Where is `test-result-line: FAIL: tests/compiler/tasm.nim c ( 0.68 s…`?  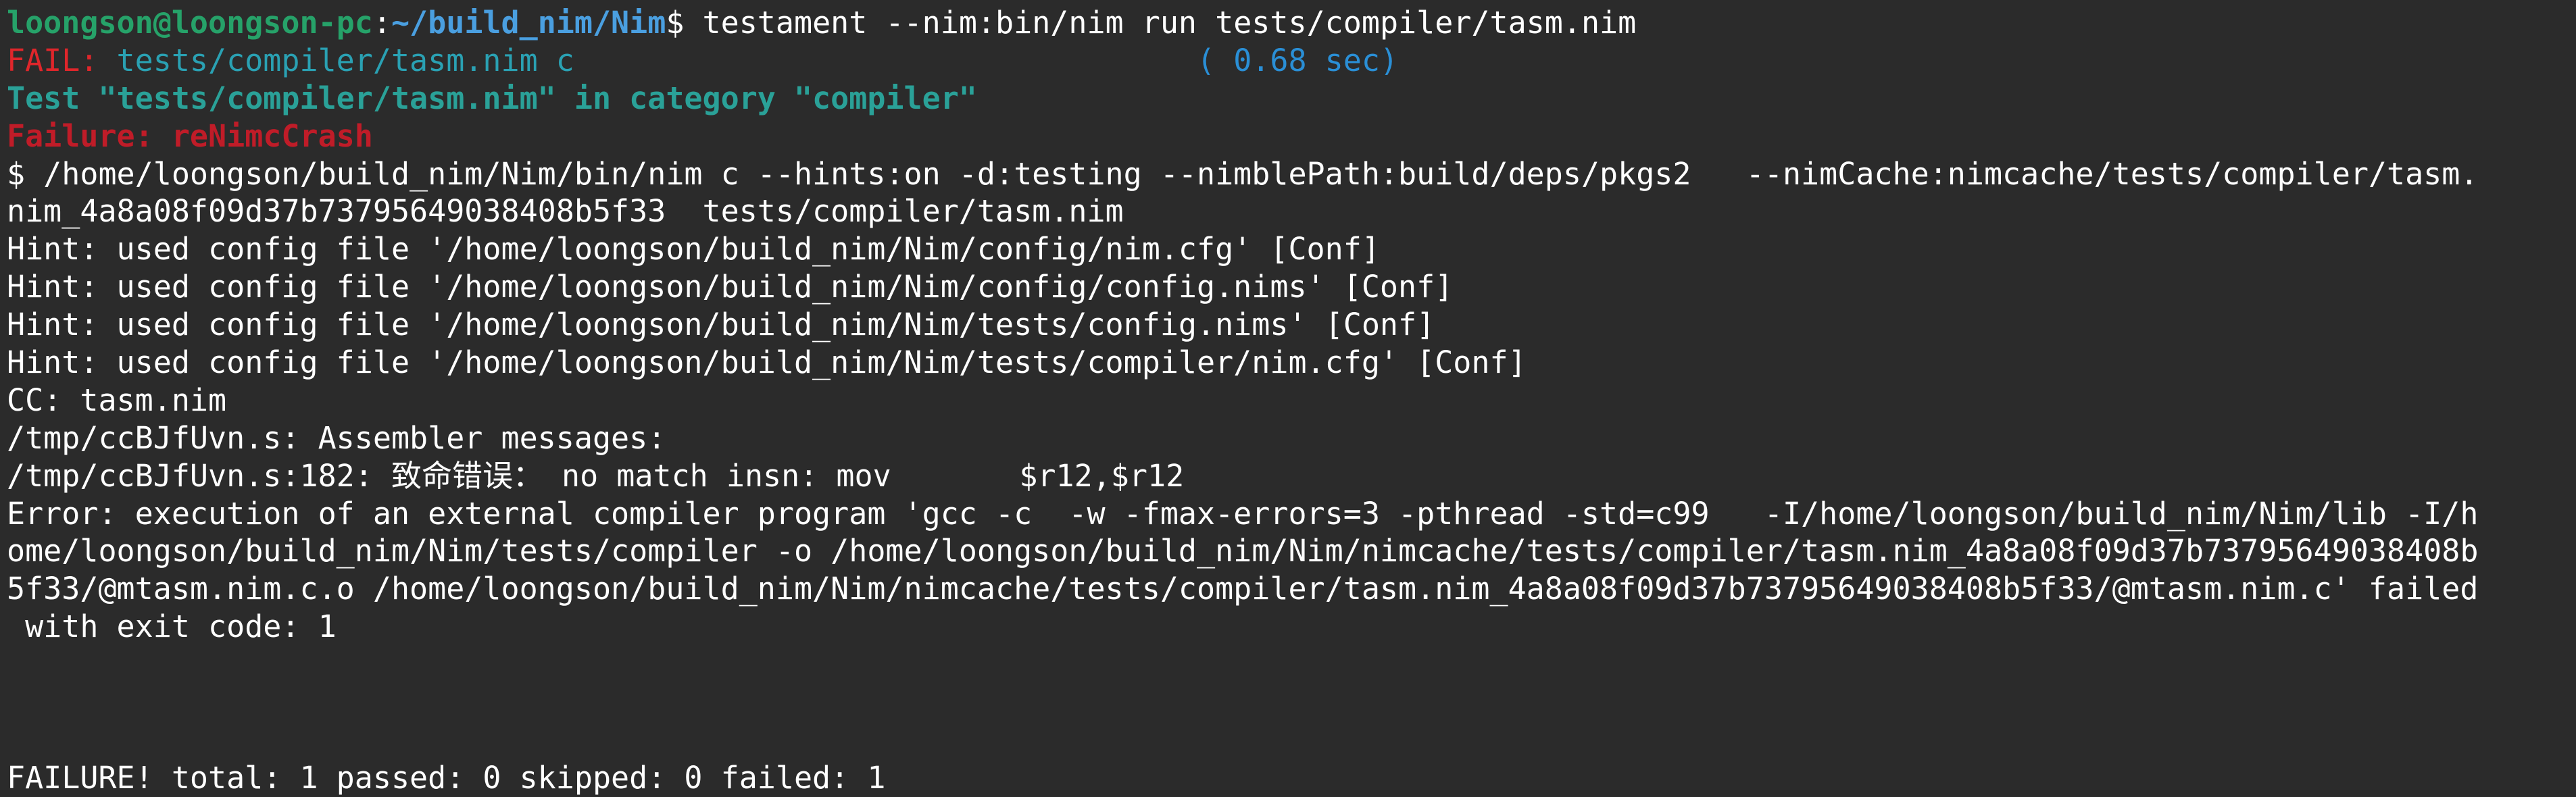 test-result-line: FAIL: tests/compiler/tasm.nim c ( 0.68 s… is located at coordinates (1291, 61).